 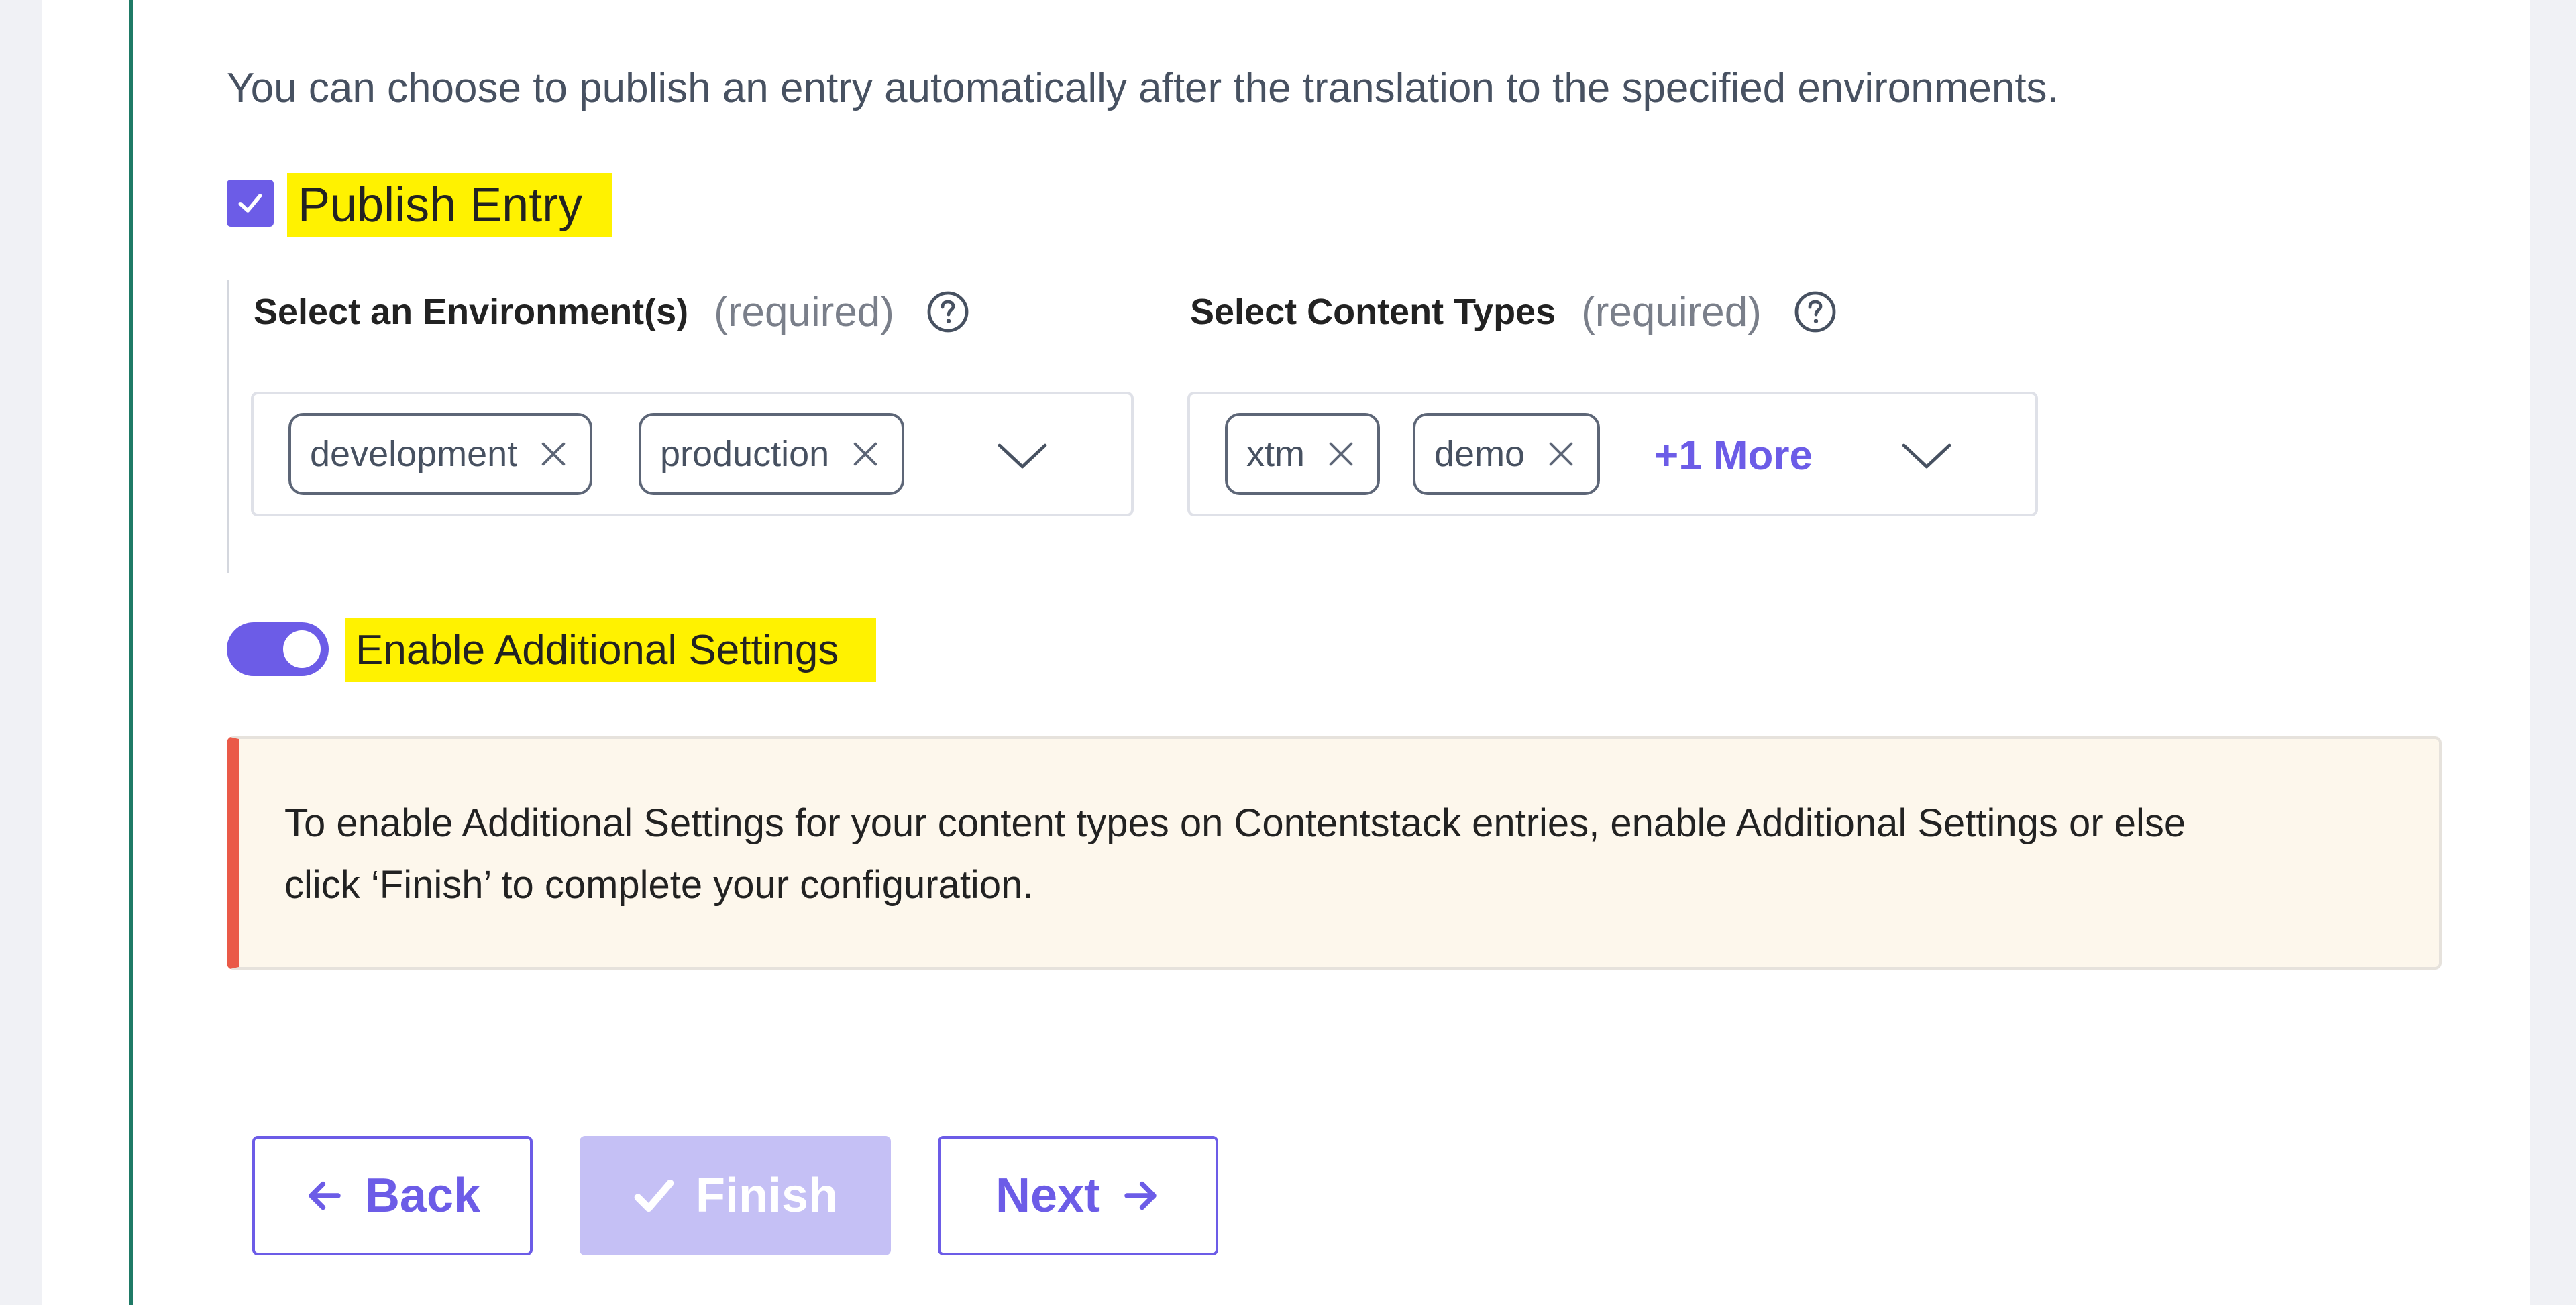 I want to click on tag-label: xtm, so click(x=1275, y=454).